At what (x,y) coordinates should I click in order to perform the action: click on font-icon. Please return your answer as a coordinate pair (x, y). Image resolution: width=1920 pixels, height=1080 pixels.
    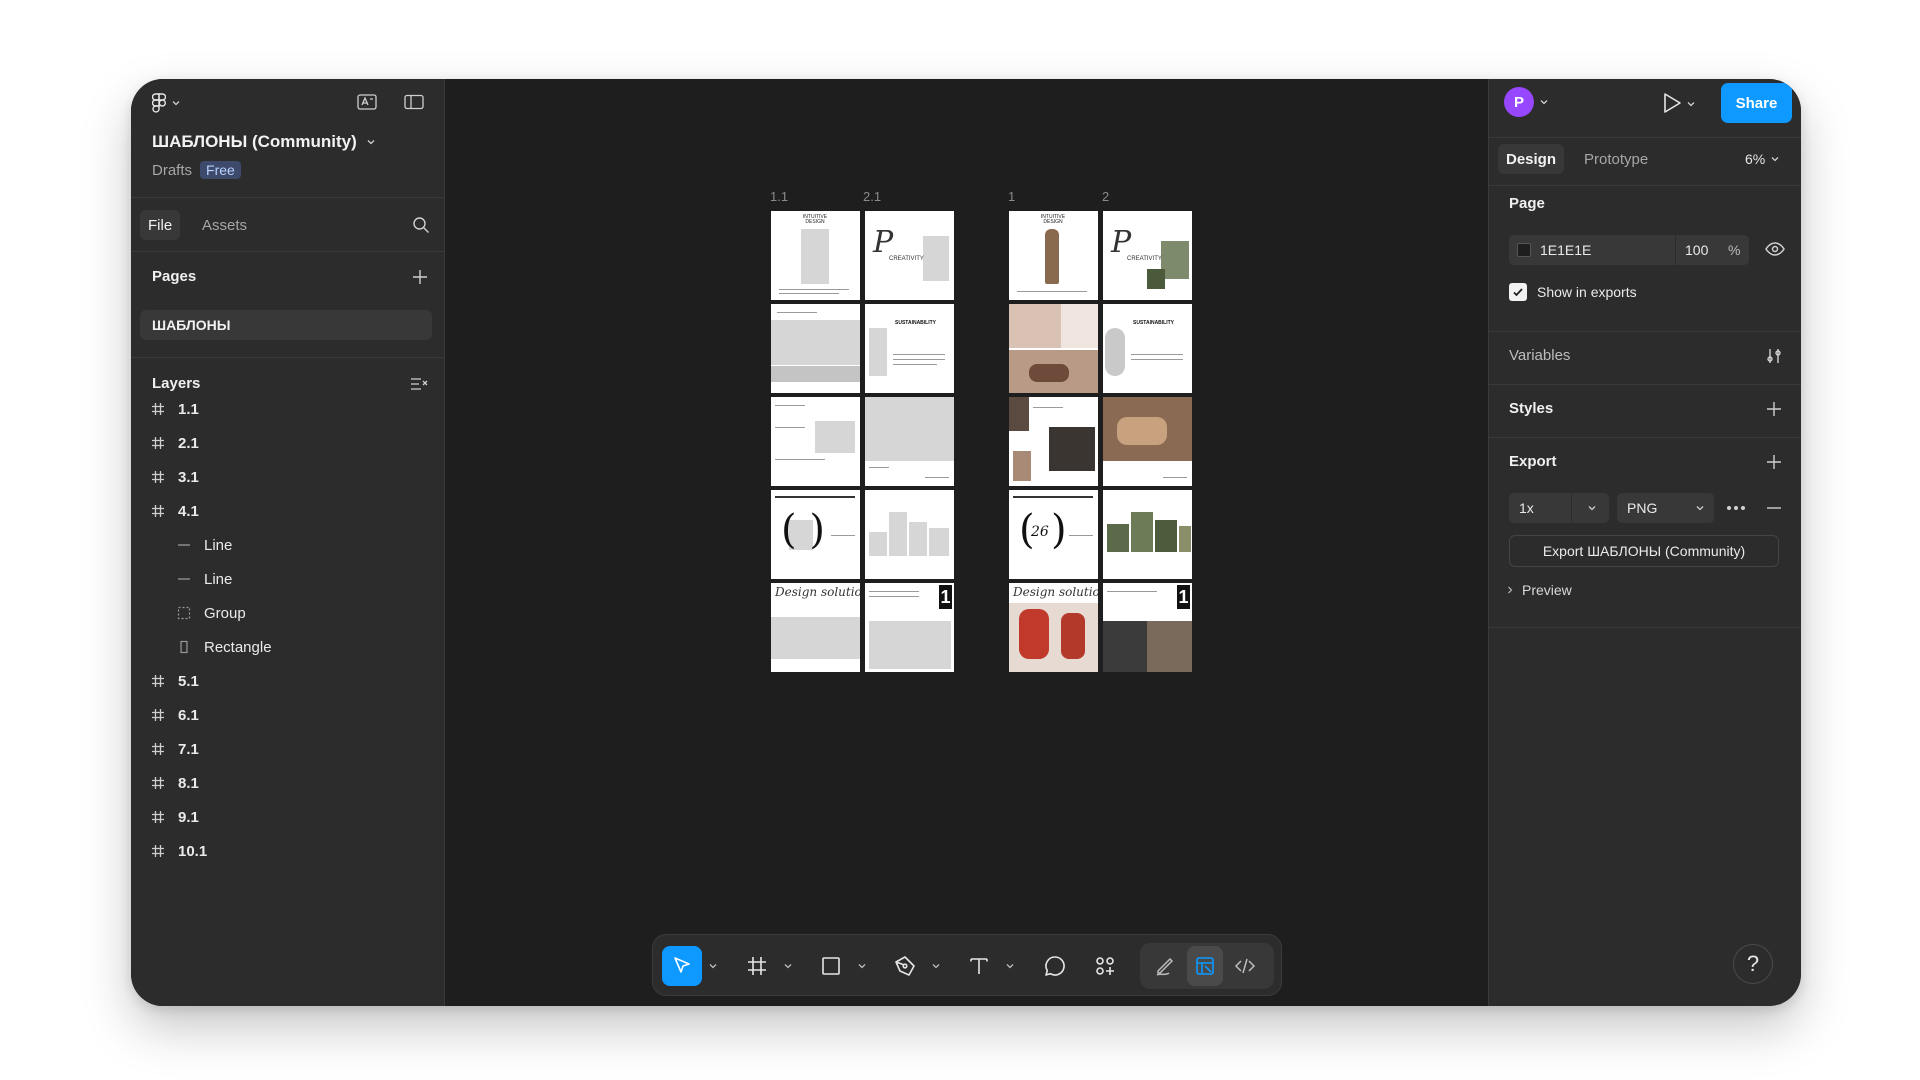
    Looking at the image, I should click on (367, 102).